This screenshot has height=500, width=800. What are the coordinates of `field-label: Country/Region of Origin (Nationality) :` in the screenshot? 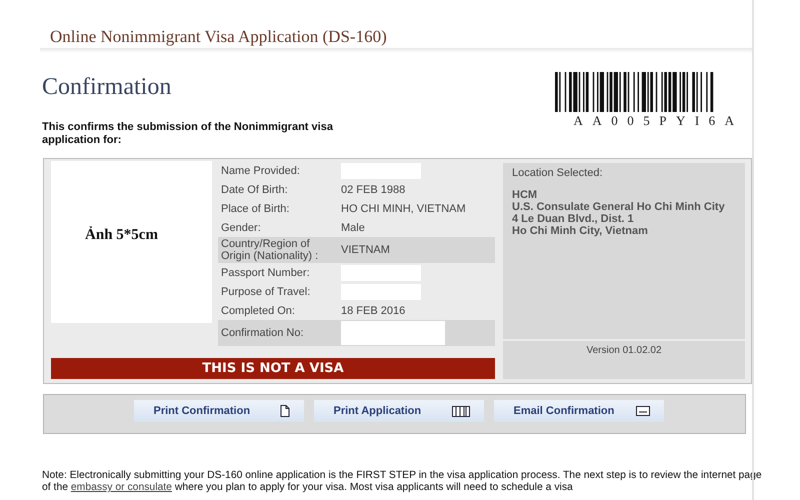 It's located at (270, 250).